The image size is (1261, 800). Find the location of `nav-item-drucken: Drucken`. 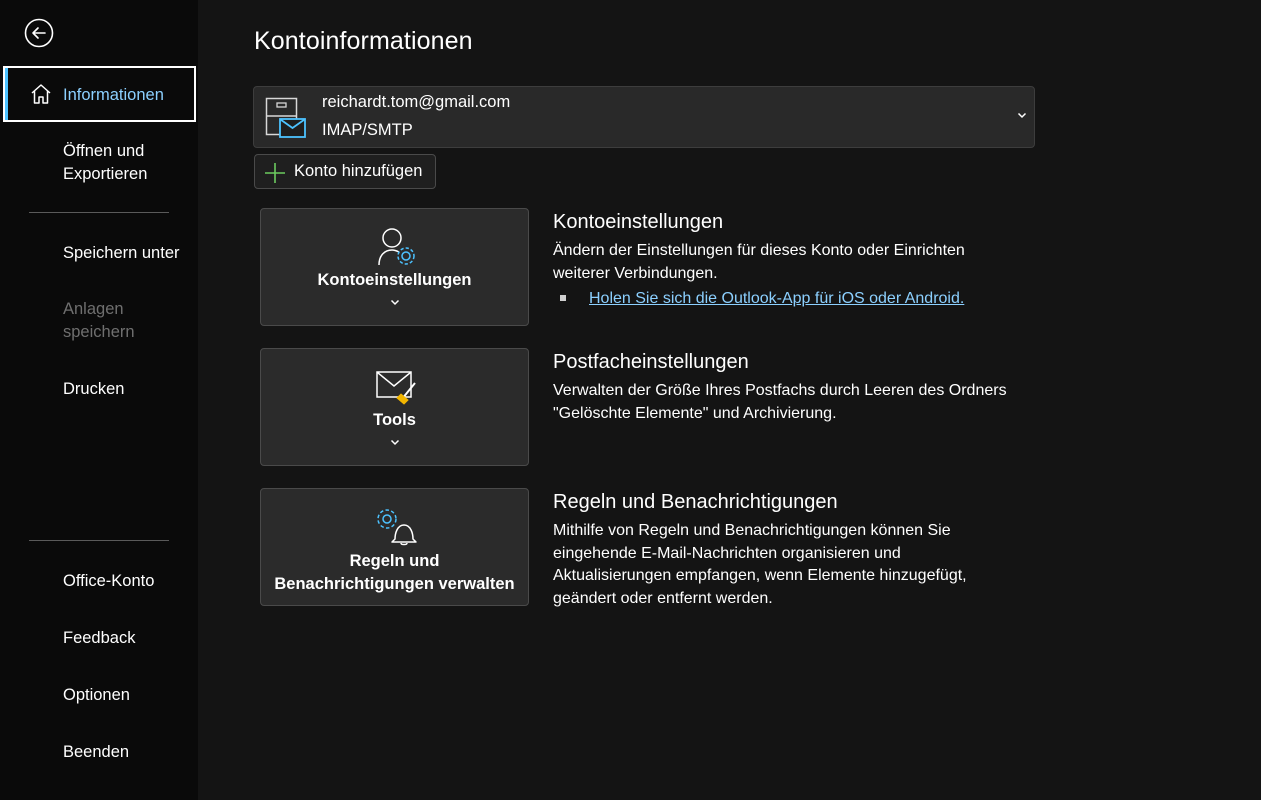

nav-item-drucken: Drucken is located at coordinates (99, 390).